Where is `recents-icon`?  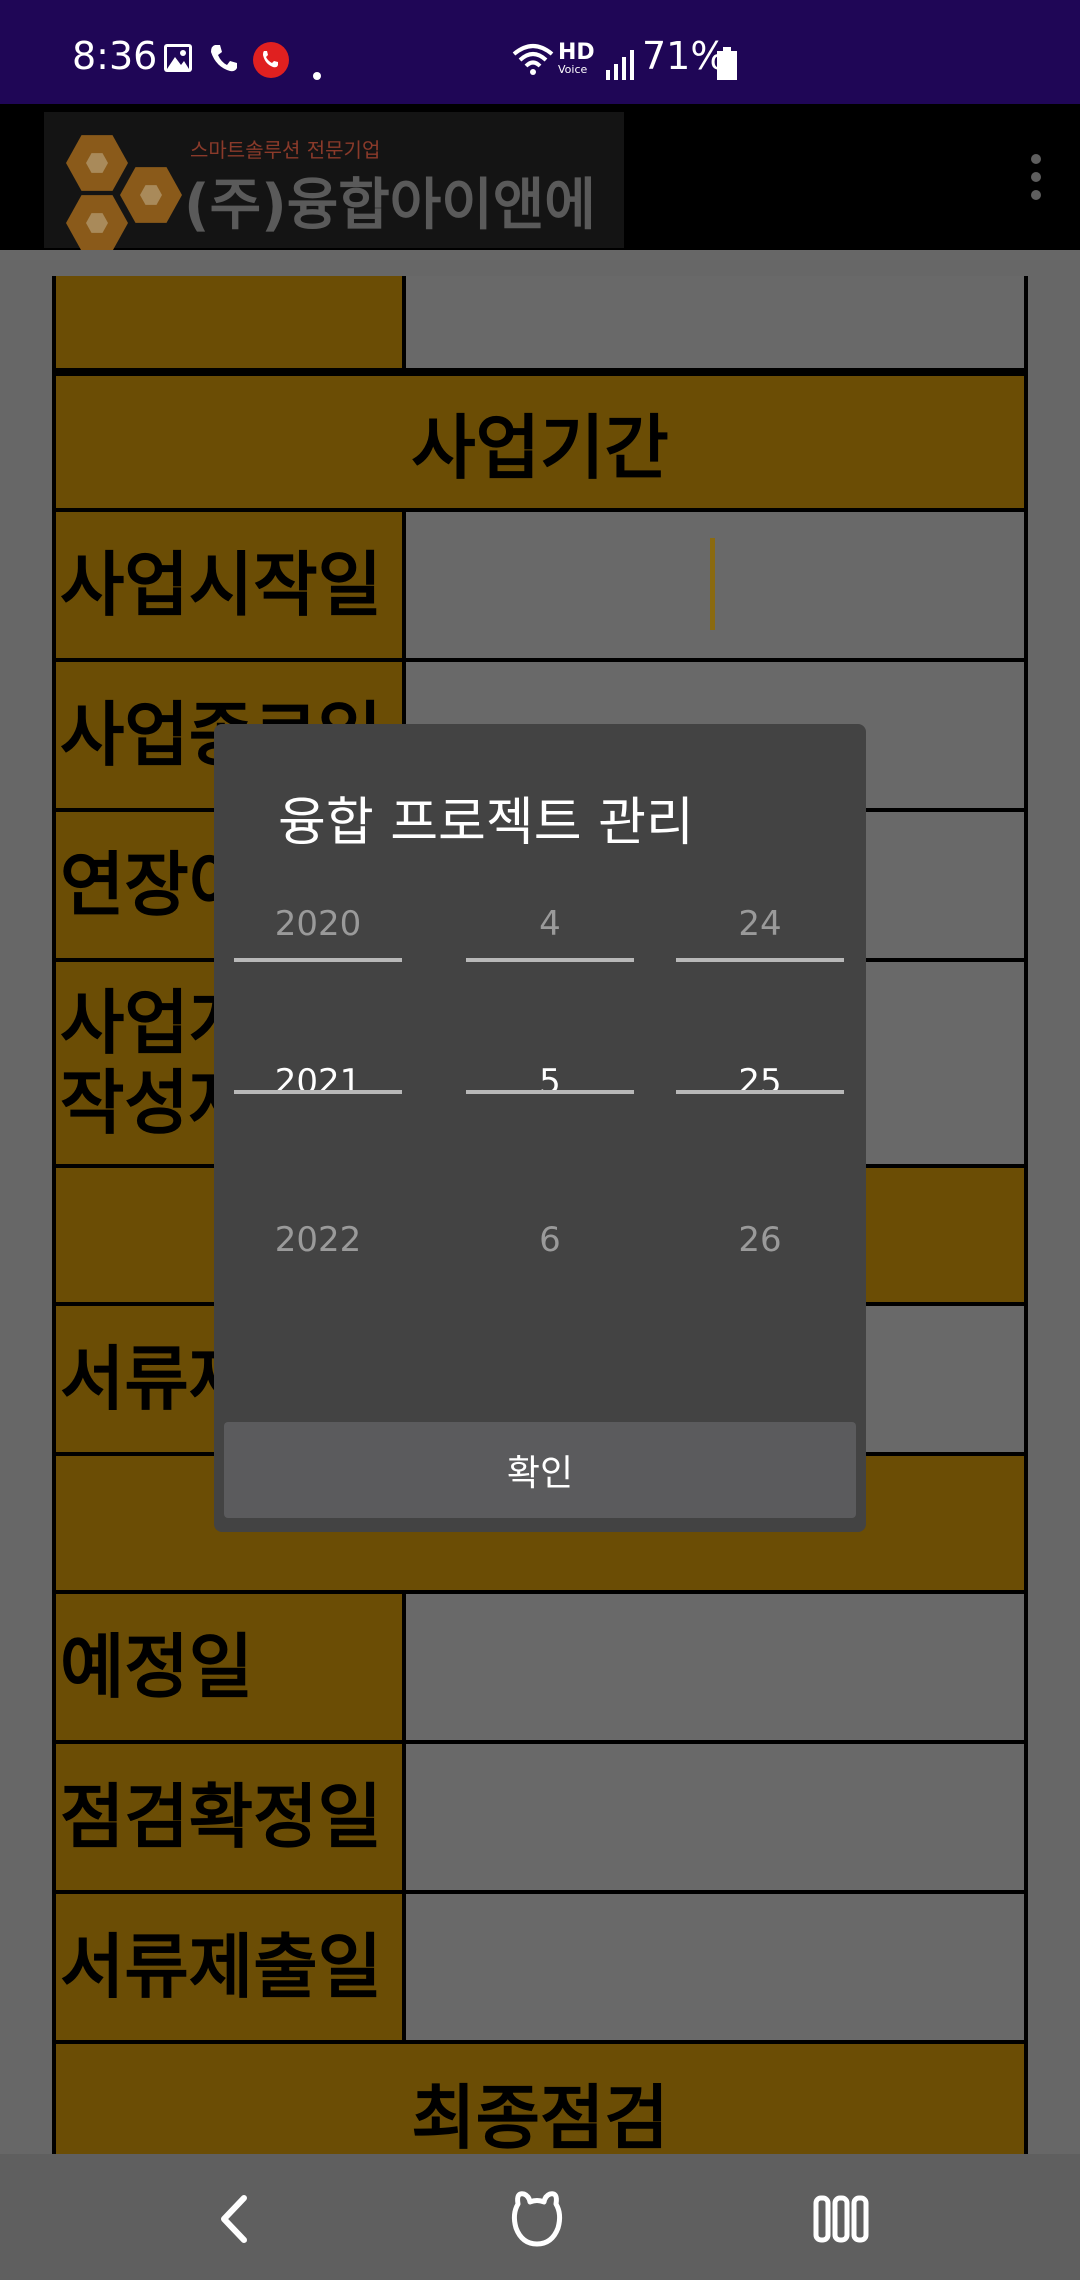 recents-icon is located at coordinates (841, 2219).